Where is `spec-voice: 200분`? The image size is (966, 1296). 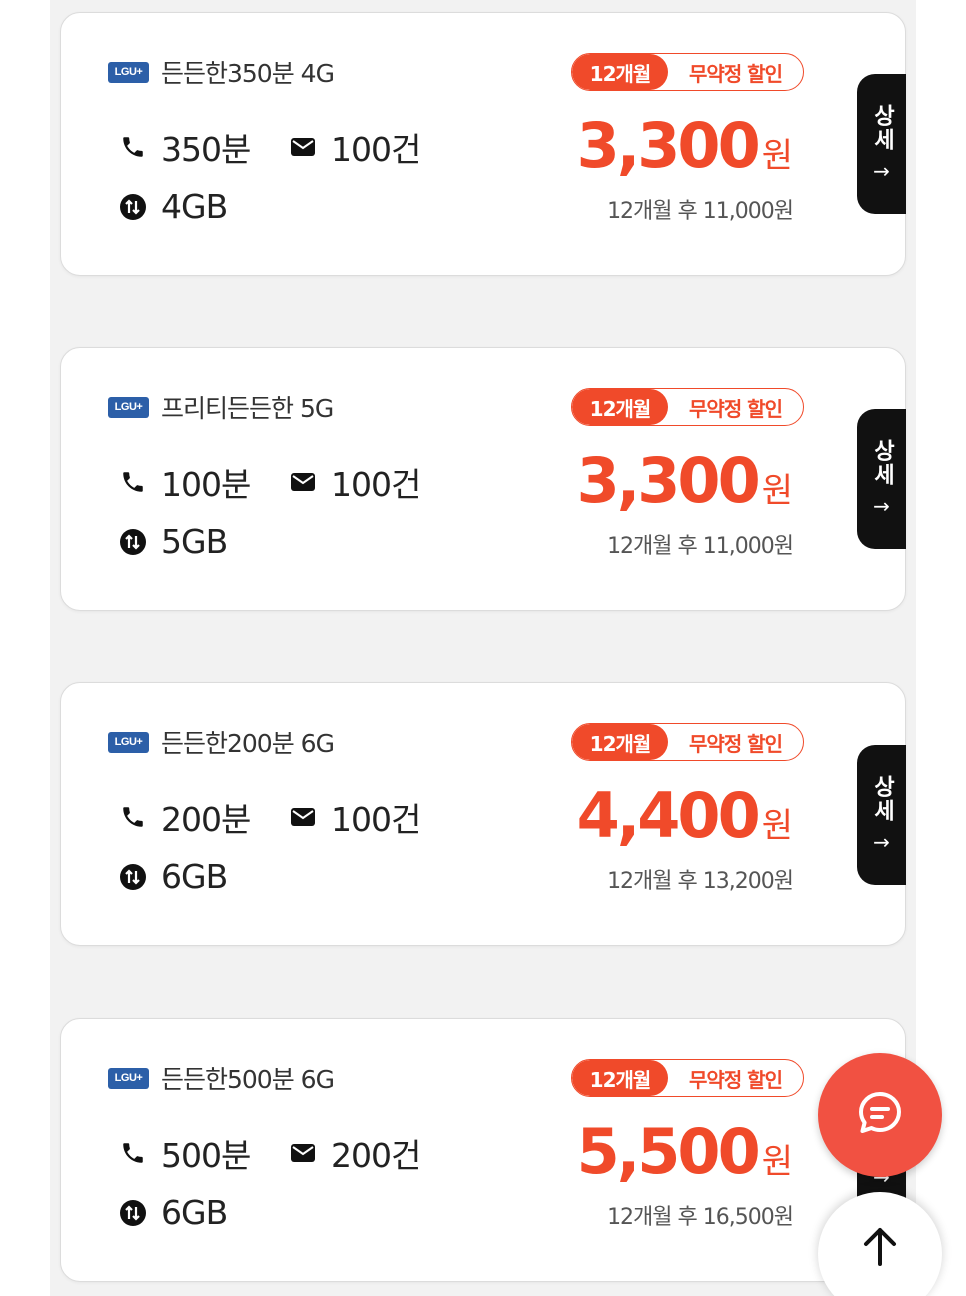
spec-voice: 200분 is located at coordinates (204, 817).